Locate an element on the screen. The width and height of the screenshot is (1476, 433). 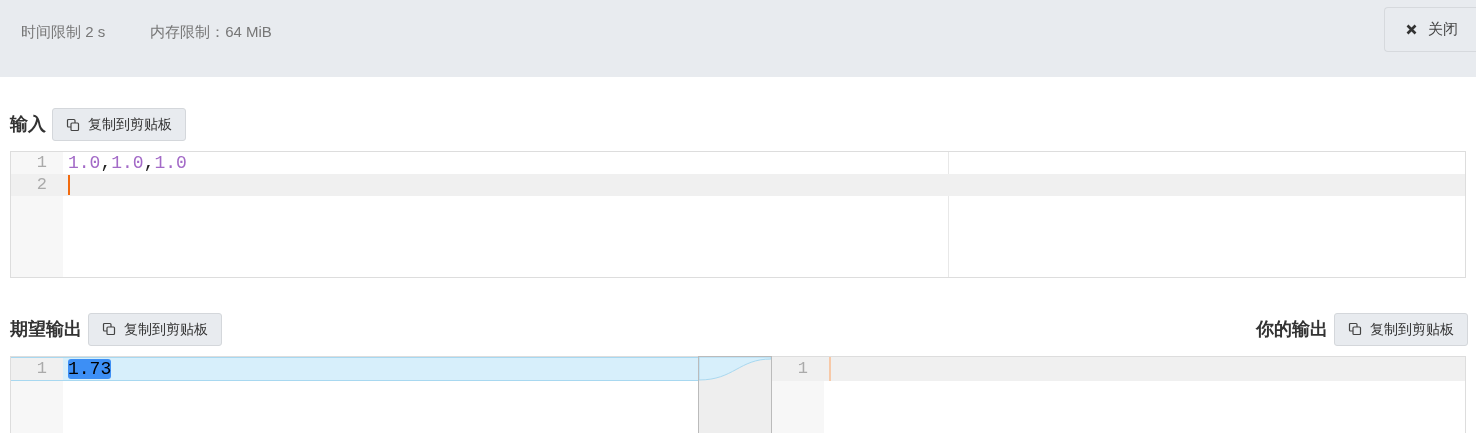
line-number: 2 is located at coordinates (41, 185).